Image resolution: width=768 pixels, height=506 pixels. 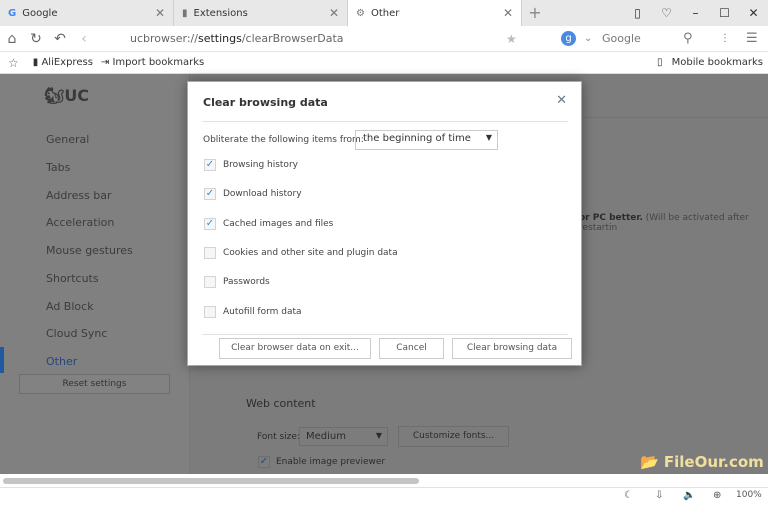 I want to click on tab-other: ⚙ Other ✕, so click(x=435, y=13).